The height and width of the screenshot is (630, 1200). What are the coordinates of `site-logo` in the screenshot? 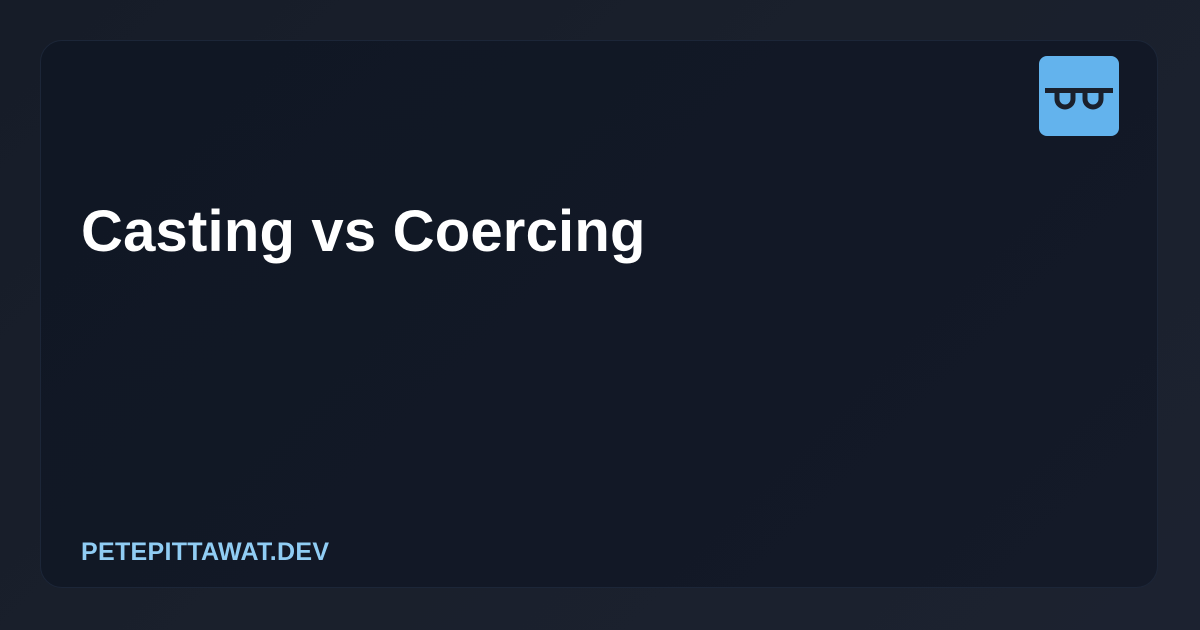 It's located at (1079, 96).